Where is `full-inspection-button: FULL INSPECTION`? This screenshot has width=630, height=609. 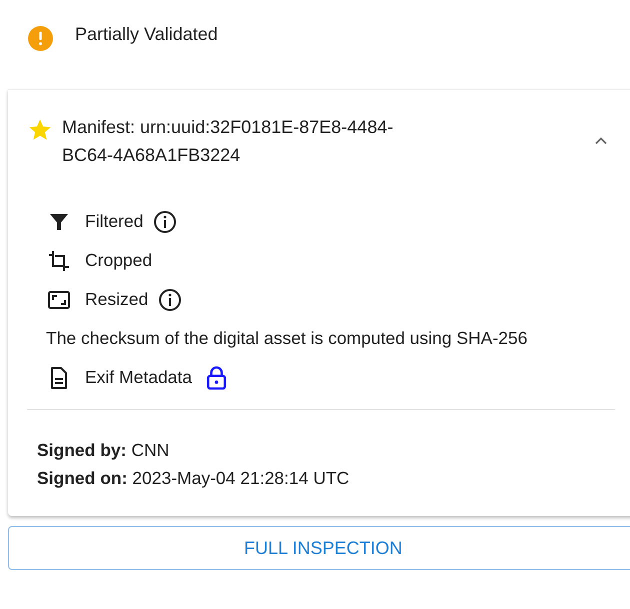
full-inspection-button: FULL INSPECTION is located at coordinates (319, 548).